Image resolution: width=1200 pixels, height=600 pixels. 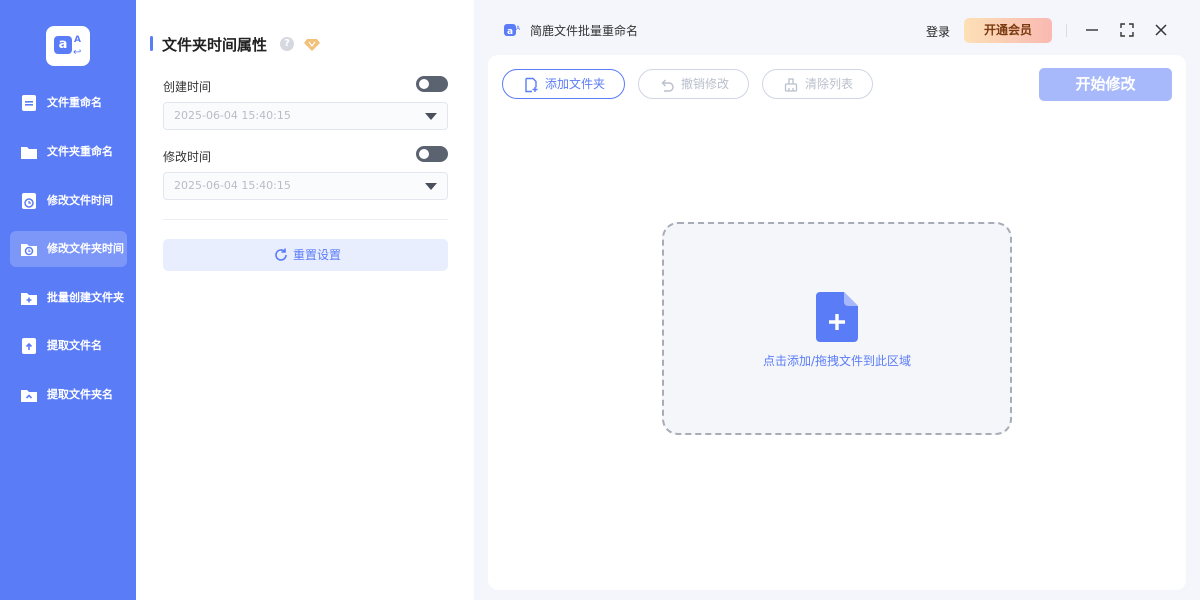 What do you see at coordinates (29, 346) in the screenshot?
I see `file-upload-icon` at bounding box center [29, 346].